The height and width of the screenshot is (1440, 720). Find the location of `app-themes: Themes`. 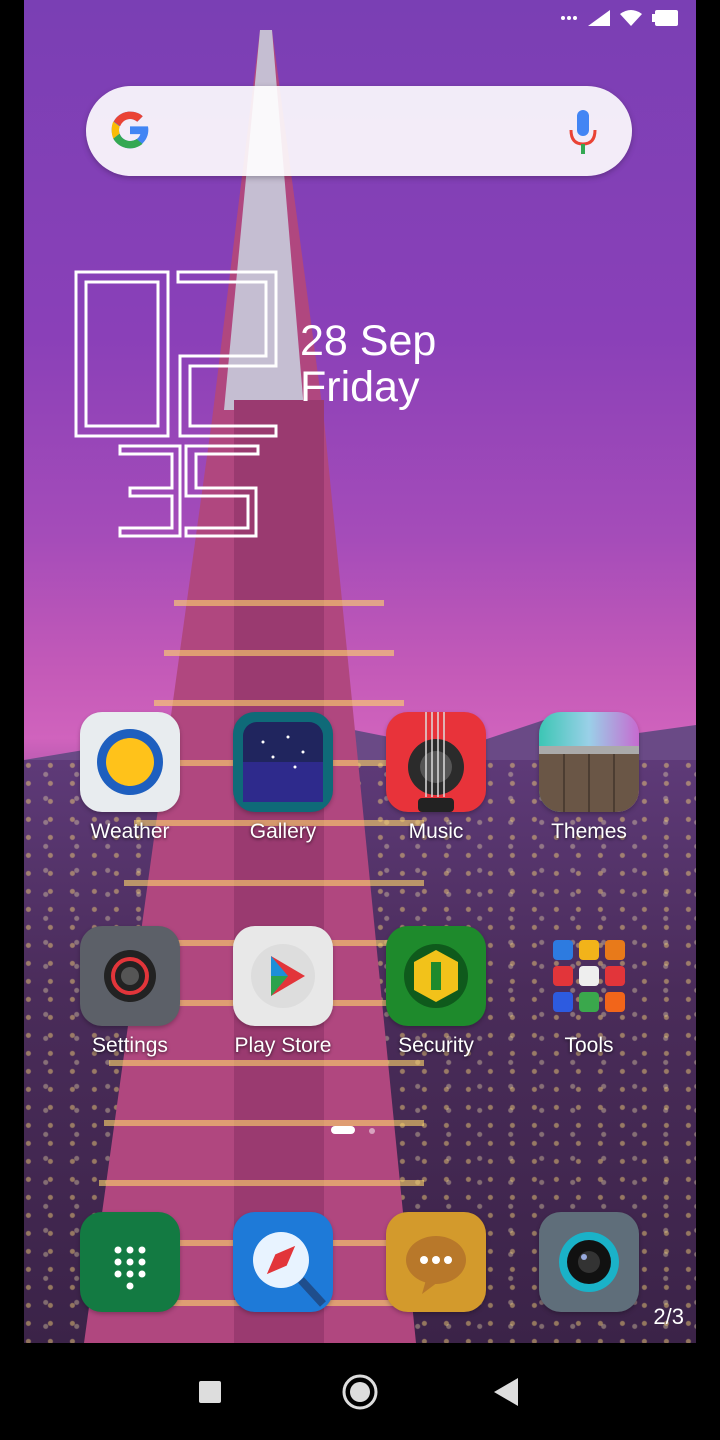

app-themes: Themes is located at coordinates (589, 778).